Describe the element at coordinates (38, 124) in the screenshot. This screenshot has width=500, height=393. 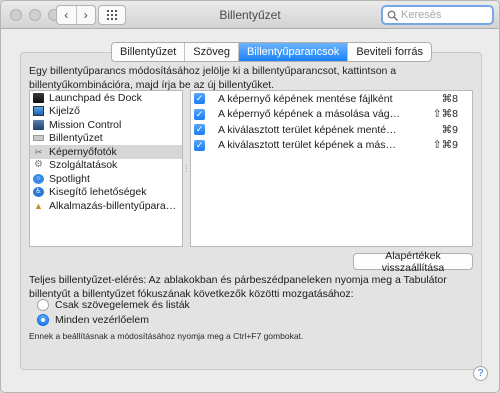
I see `mission-control-icon` at that location.